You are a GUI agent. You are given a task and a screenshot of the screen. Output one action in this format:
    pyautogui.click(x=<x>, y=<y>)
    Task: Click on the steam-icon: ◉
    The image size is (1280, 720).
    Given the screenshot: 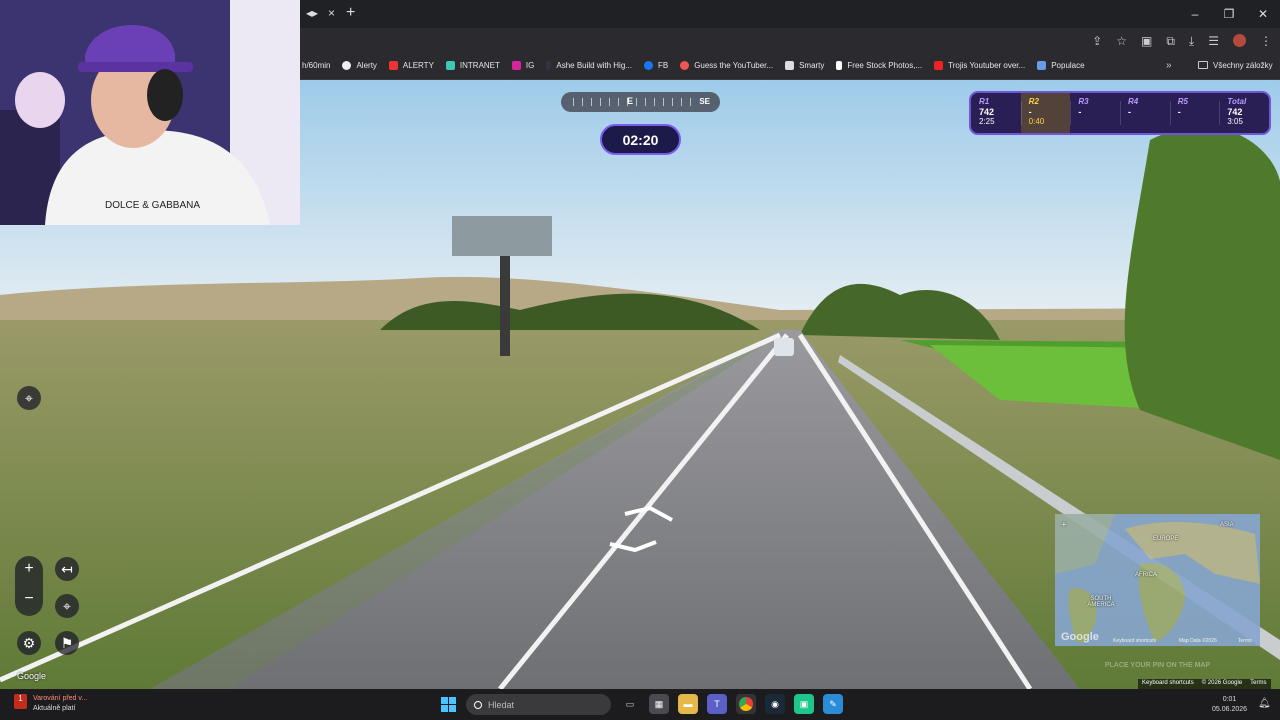 What is the action you would take?
    pyautogui.click(x=775, y=704)
    